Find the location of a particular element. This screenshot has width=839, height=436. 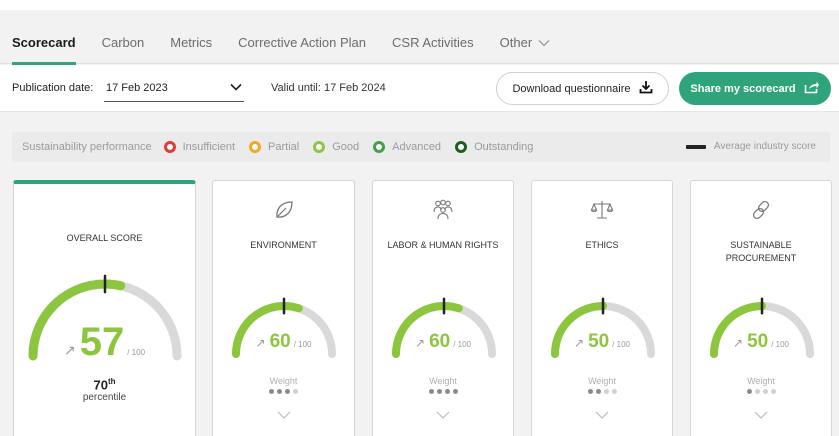

labor-human-rights-card: LABOR & HUMAN RIGHTS ↗ 60 / 100 Weight is located at coordinates (443, 308).